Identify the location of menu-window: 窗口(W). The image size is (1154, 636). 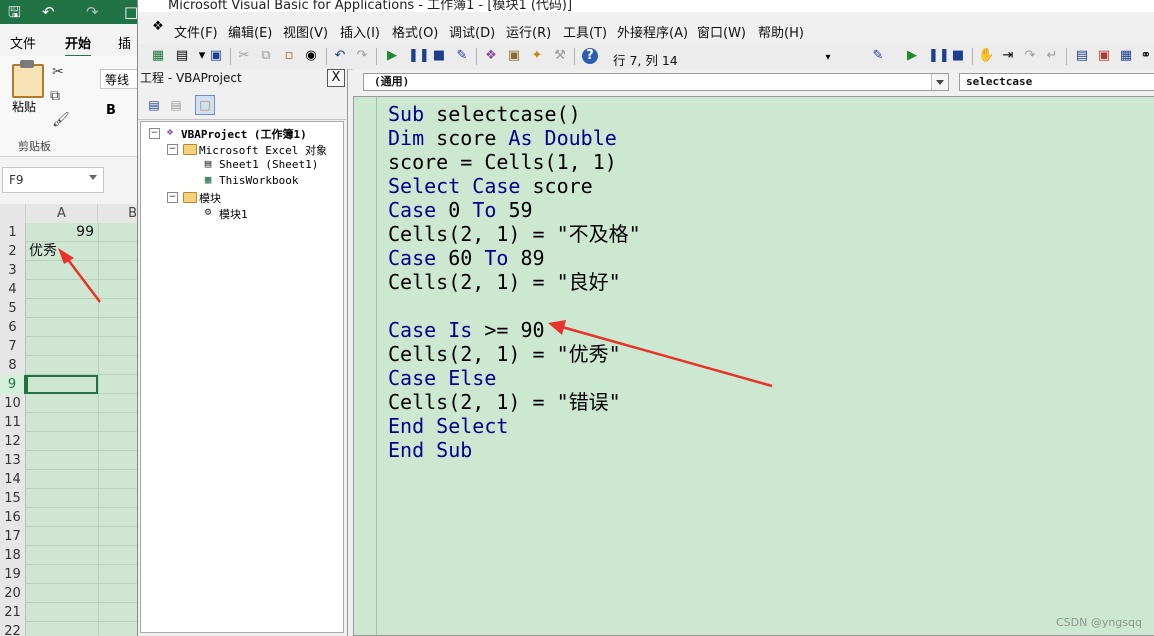
(721, 31).